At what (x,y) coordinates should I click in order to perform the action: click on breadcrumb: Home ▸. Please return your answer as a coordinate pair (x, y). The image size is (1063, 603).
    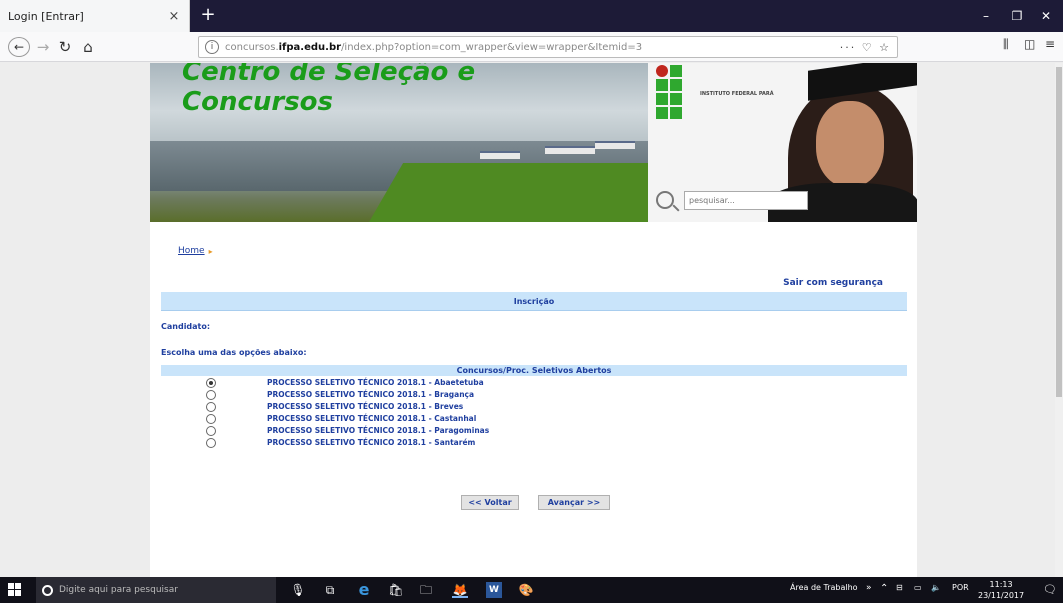
    Looking at the image, I should click on (195, 251).